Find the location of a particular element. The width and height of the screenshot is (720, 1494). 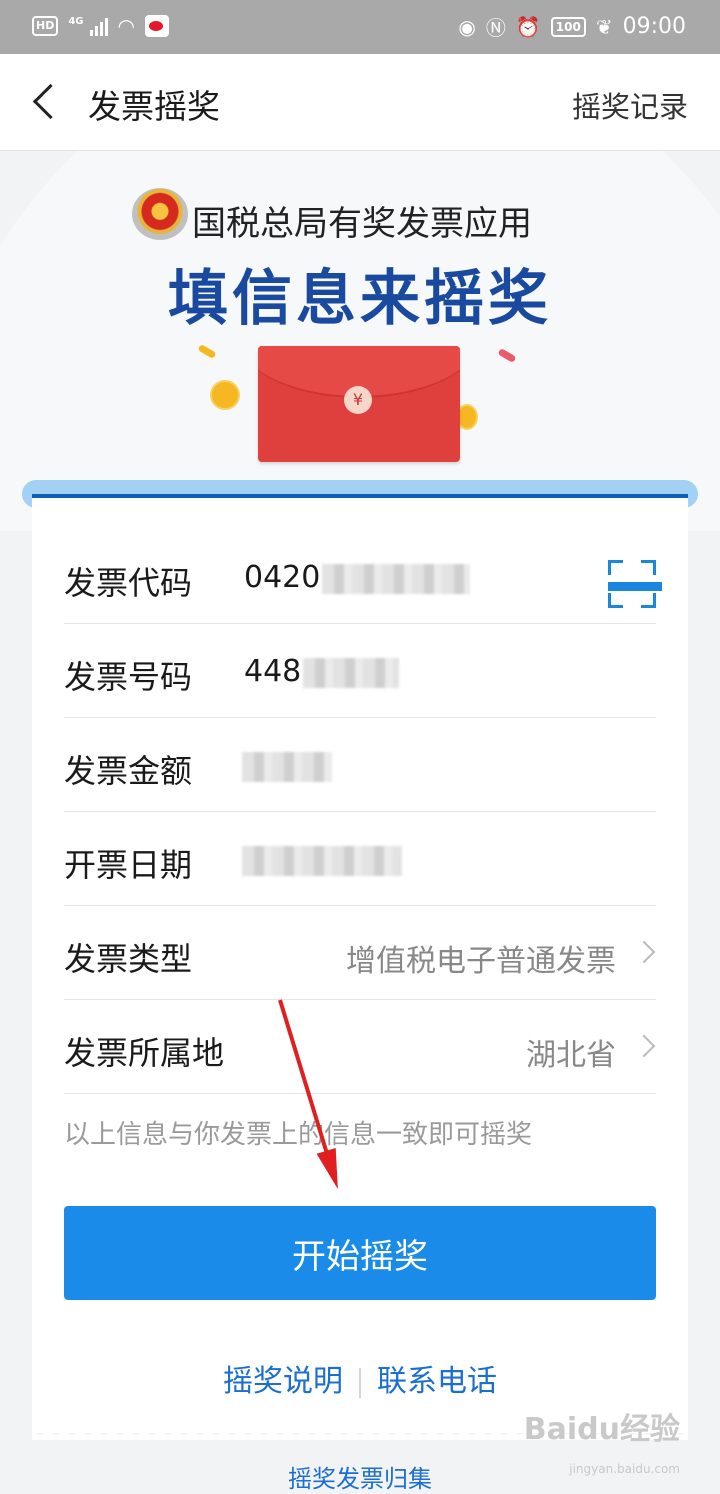

invoice-date-field is located at coordinates (321, 859).